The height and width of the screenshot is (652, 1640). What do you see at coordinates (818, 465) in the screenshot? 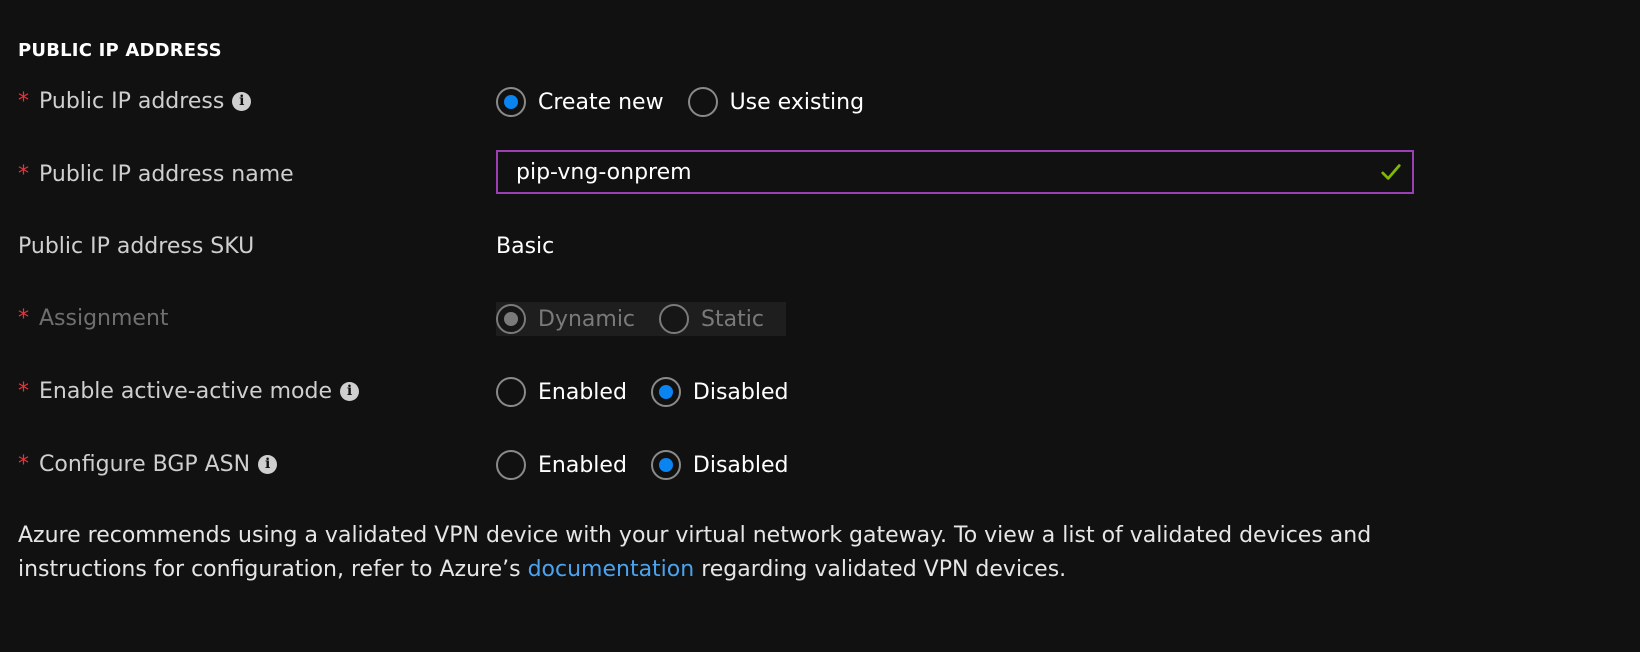
I see `bgp-asn-row: * Configure BGP ASN i Enabled Disabled` at bounding box center [818, 465].